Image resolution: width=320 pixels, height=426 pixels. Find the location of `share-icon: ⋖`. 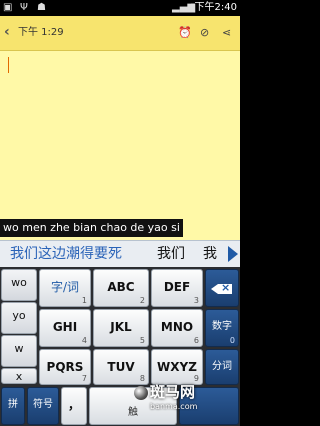

share-icon: ⋖ is located at coordinates (226, 33).